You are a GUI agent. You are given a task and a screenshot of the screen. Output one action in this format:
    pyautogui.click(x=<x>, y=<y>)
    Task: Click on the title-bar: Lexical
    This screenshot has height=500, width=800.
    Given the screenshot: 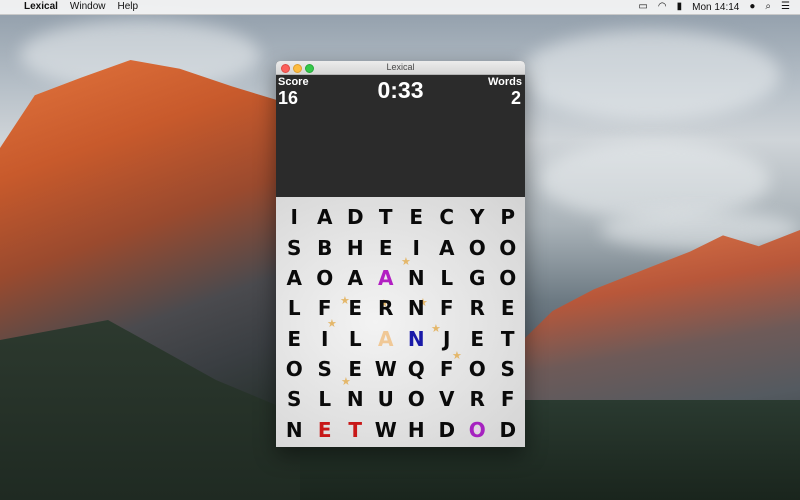 What is the action you would take?
    pyautogui.click(x=400, y=68)
    